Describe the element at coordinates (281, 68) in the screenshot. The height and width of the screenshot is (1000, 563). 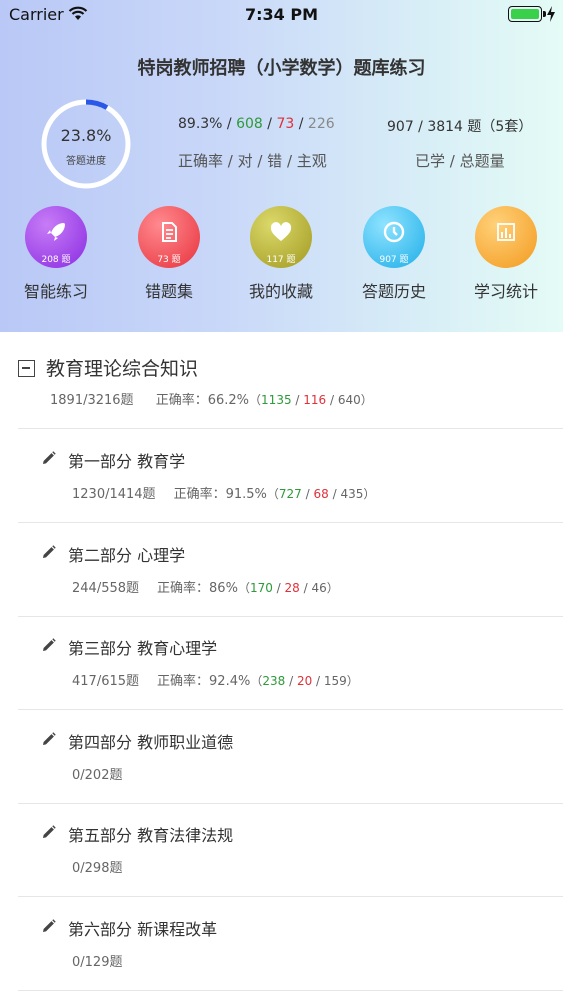
I see `page-title: 特岗教师招聘（小学数学）题库练习` at that location.